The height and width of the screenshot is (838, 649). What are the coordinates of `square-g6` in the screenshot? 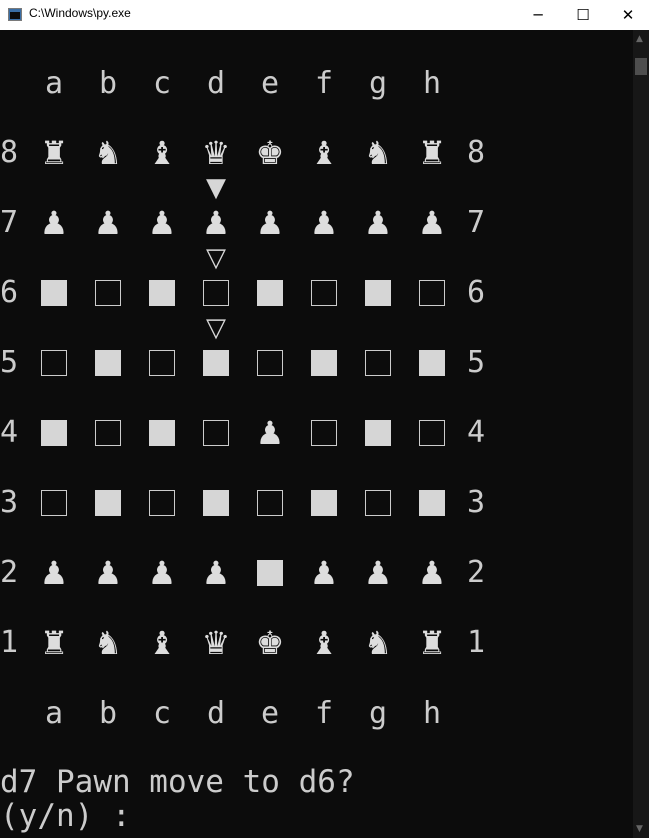 It's located at (378, 293).